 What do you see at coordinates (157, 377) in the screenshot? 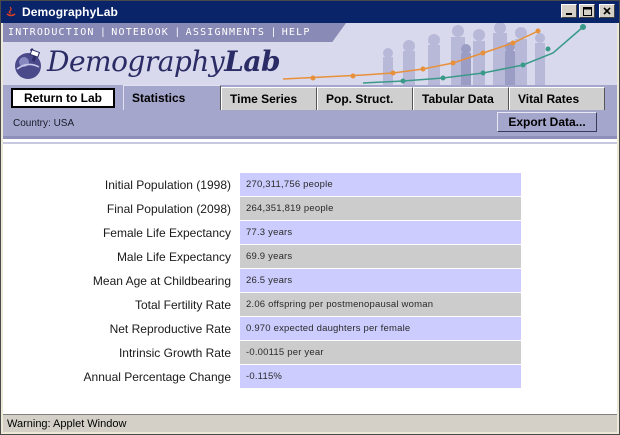
I see `stat-label: Annual Percentage Change` at bounding box center [157, 377].